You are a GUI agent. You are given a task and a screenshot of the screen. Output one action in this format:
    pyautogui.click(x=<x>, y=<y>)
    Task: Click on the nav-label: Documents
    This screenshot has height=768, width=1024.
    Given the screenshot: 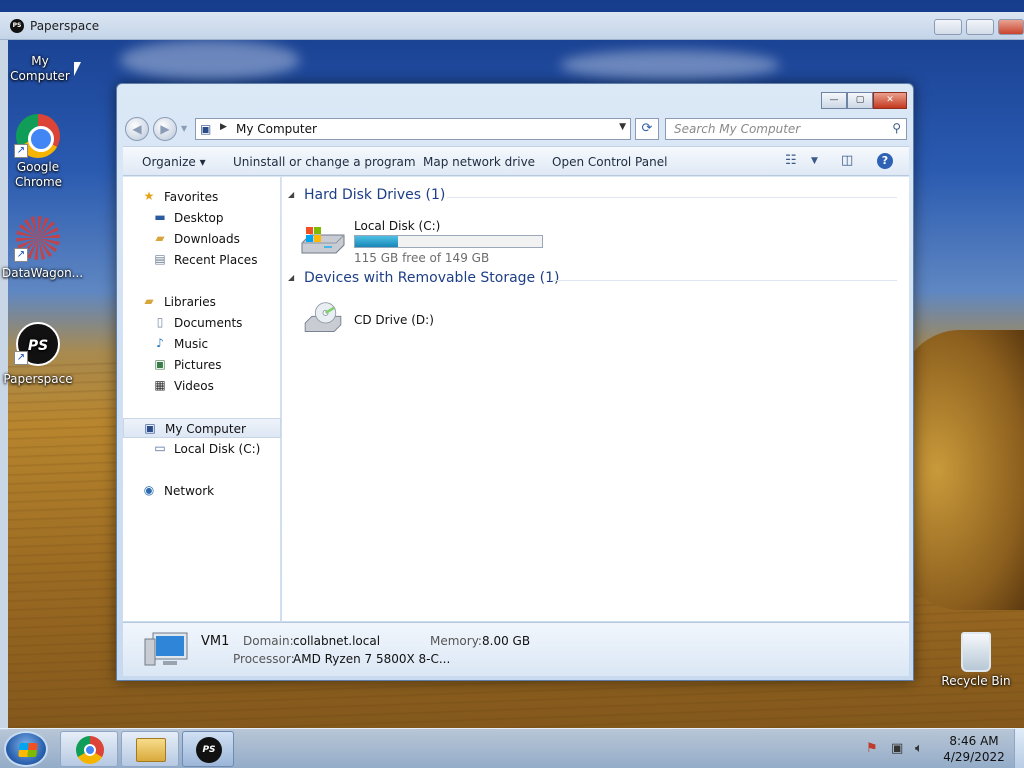 What is the action you would take?
    pyautogui.click(x=208, y=323)
    